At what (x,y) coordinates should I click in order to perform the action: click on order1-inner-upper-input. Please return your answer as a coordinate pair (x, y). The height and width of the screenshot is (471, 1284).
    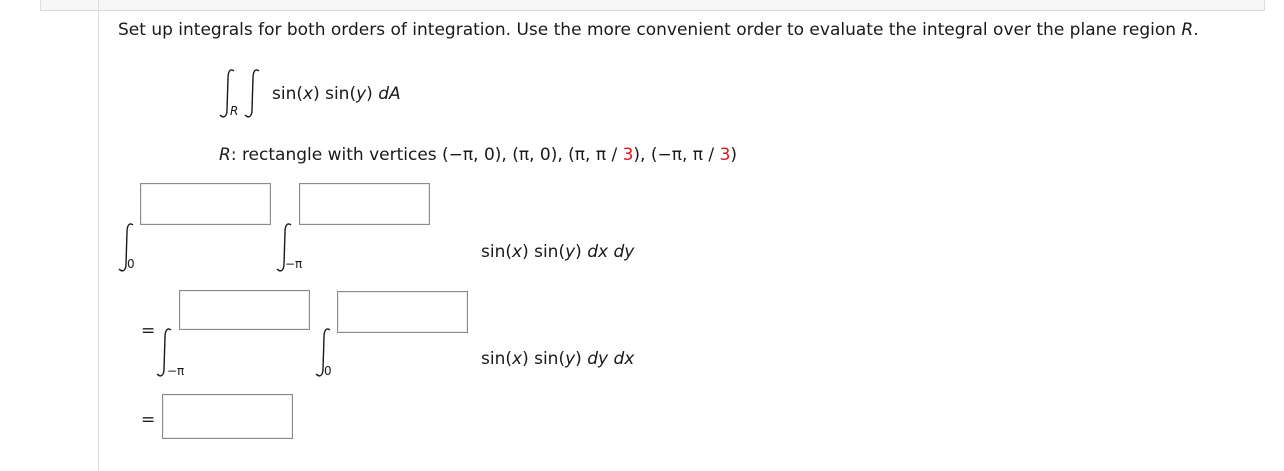
    Looking at the image, I should click on (364, 204).